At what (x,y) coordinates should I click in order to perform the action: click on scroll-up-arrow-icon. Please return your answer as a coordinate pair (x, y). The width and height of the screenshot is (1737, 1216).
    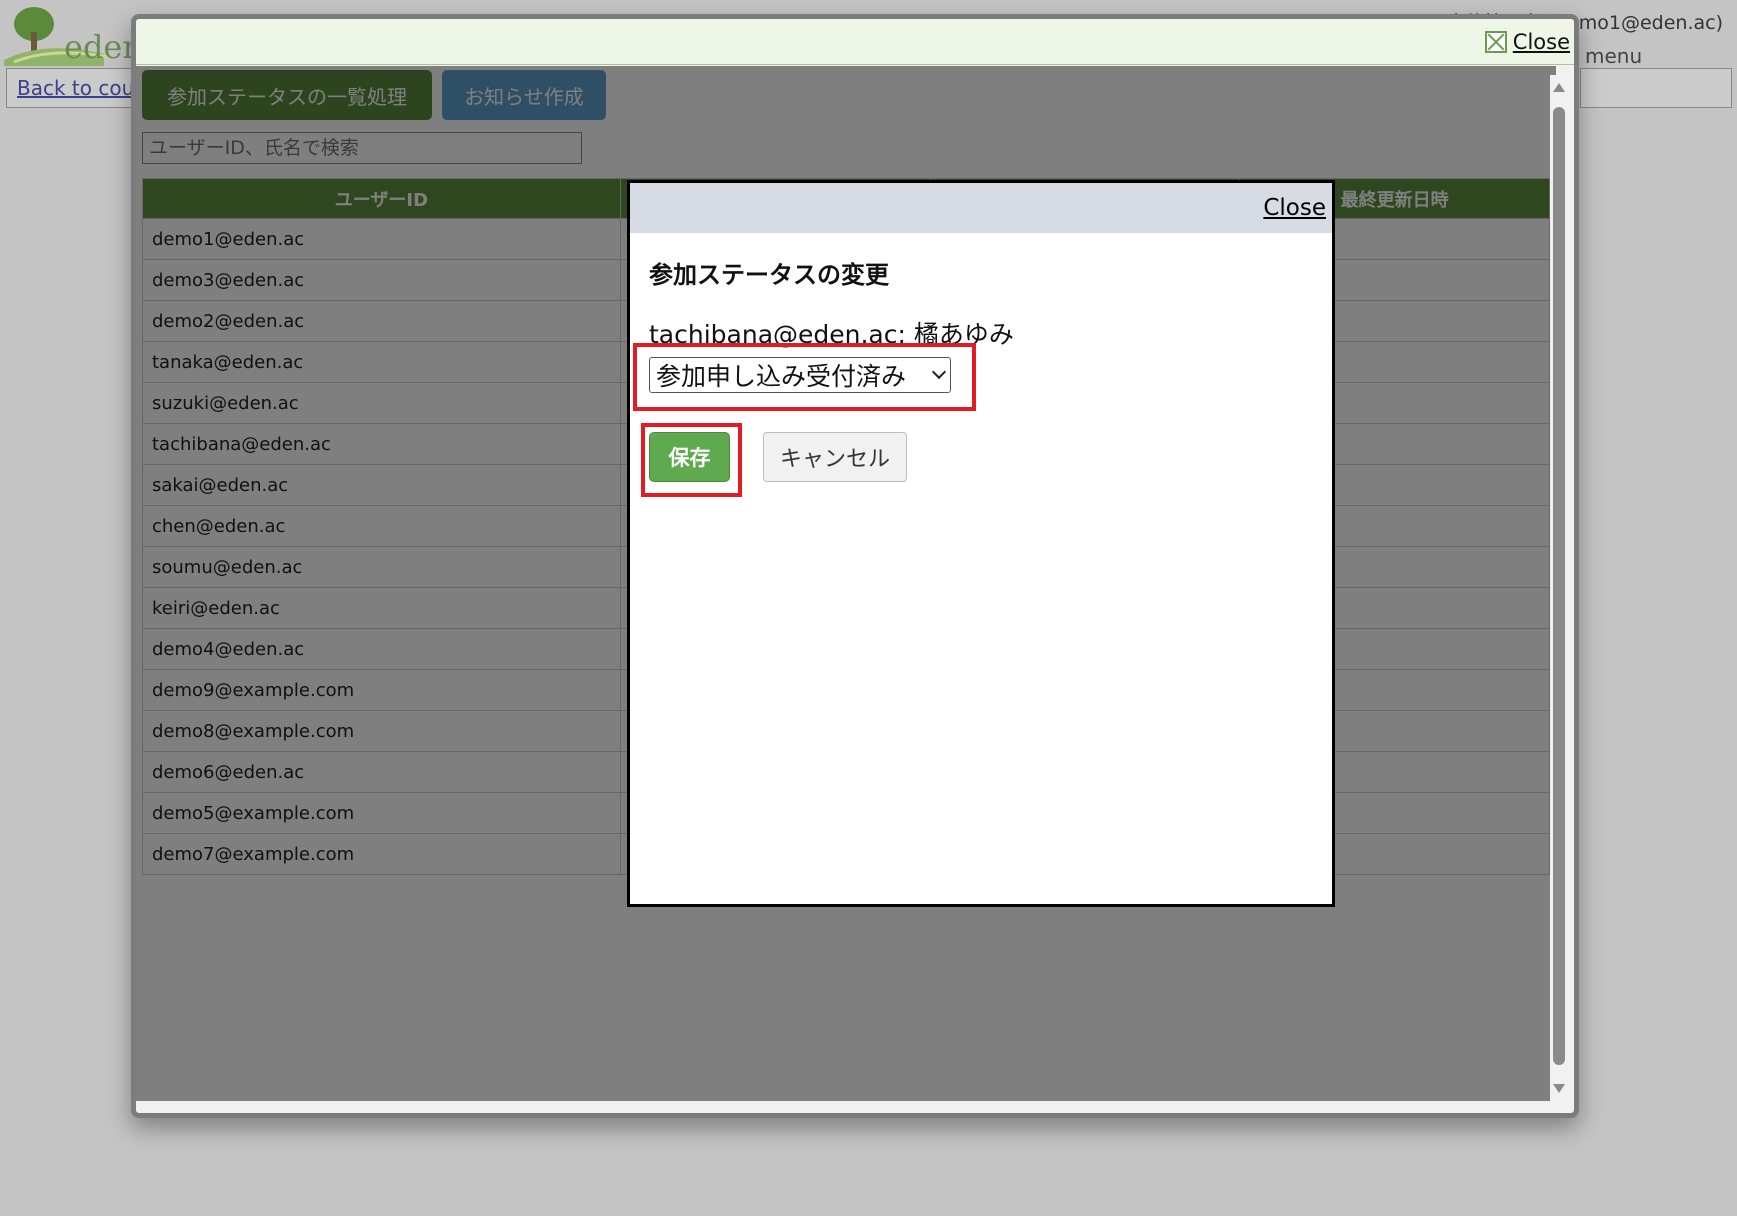
    Looking at the image, I should click on (1559, 87).